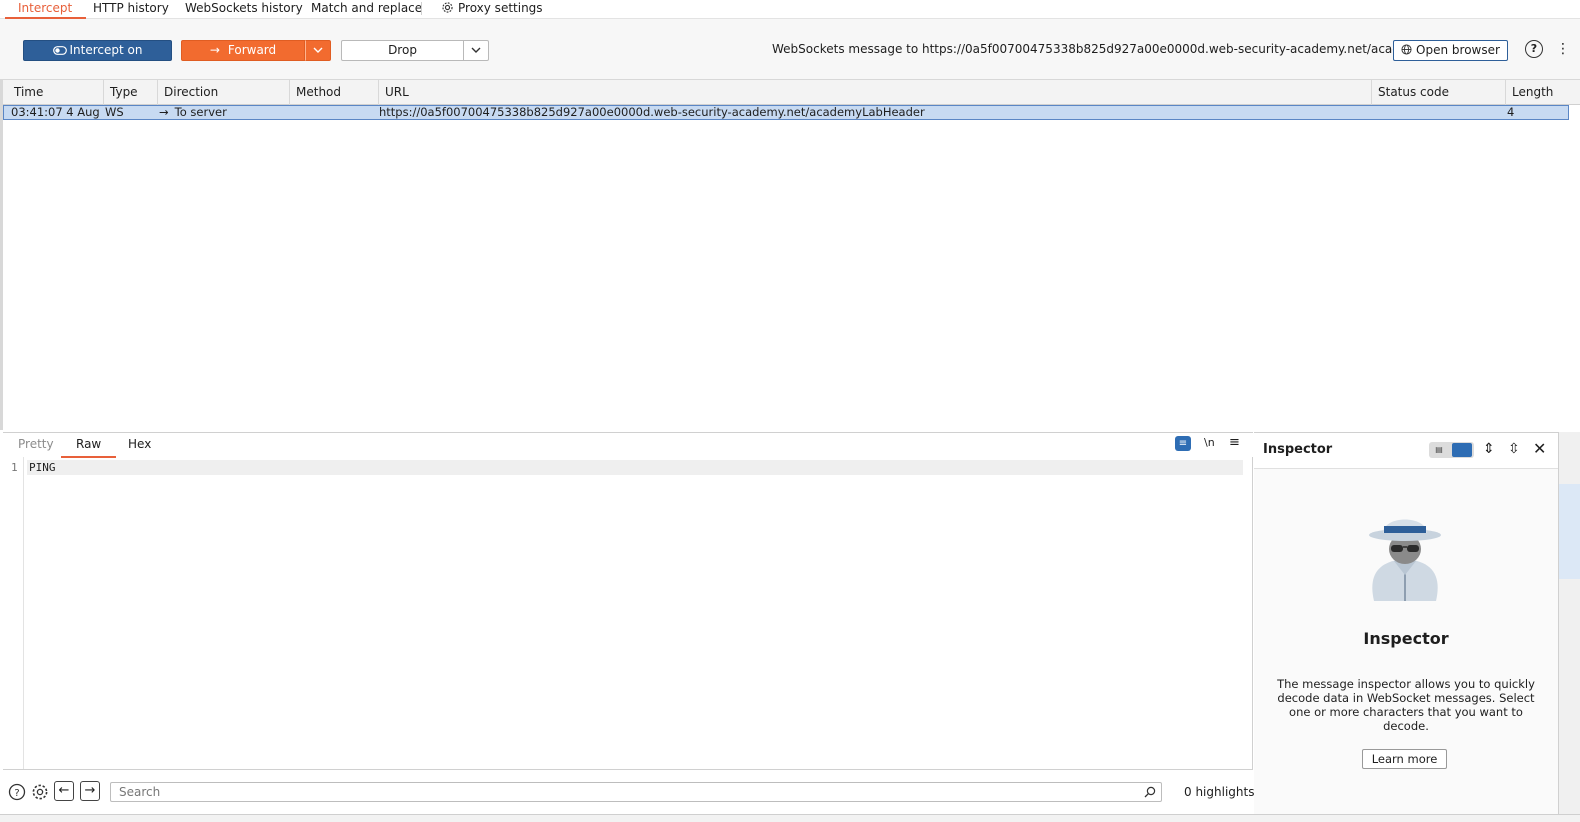 The height and width of the screenshot is (822, 1580). Describe the element at coordinates (1489, 449) in the screenshot. I see `expand-icon: ⇕` at that location.